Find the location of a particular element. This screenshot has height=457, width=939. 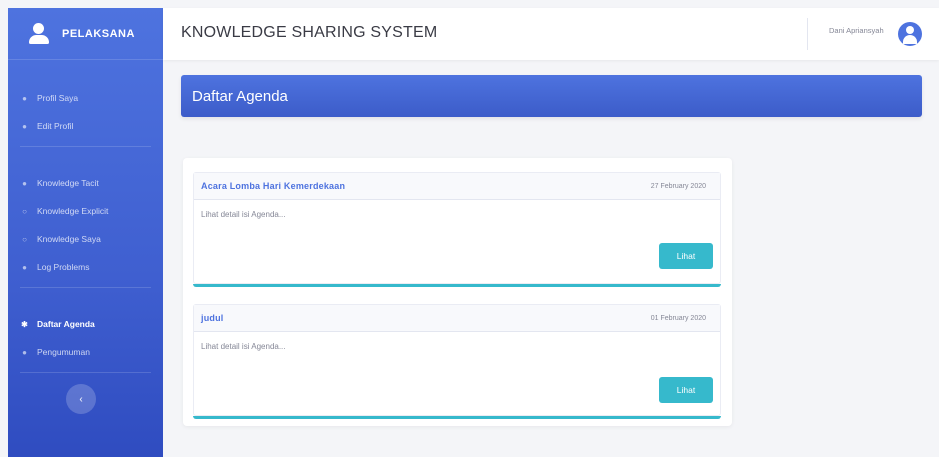

sidebar-item-label: Log Problems is located at coordinates (63, 267).